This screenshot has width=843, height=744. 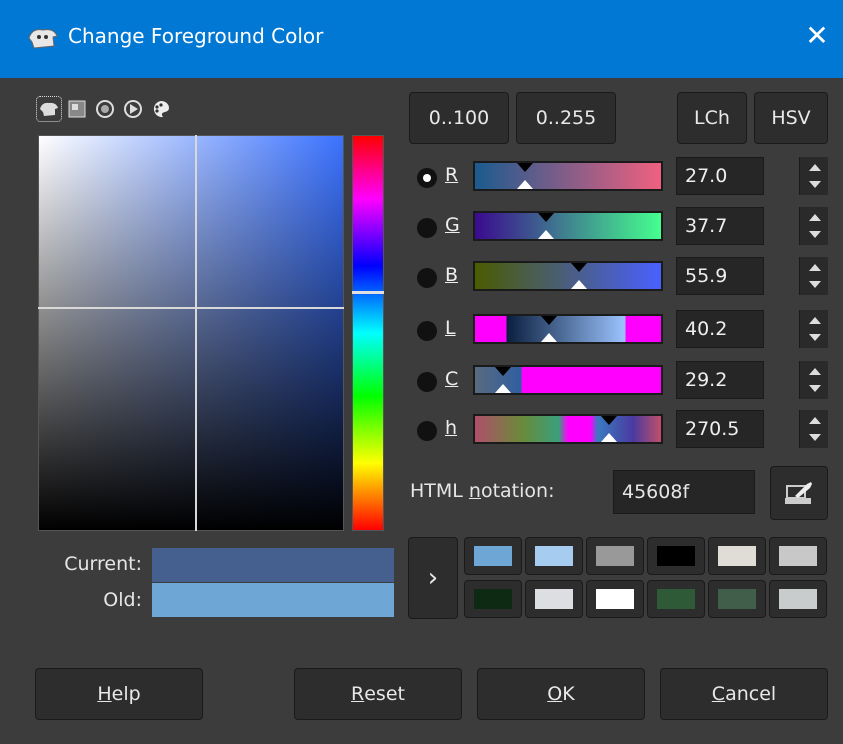 What do you see at coordinates (427, 178) in the screenshot?
I see `channel-radio-R` at bounding box center [427, 178].